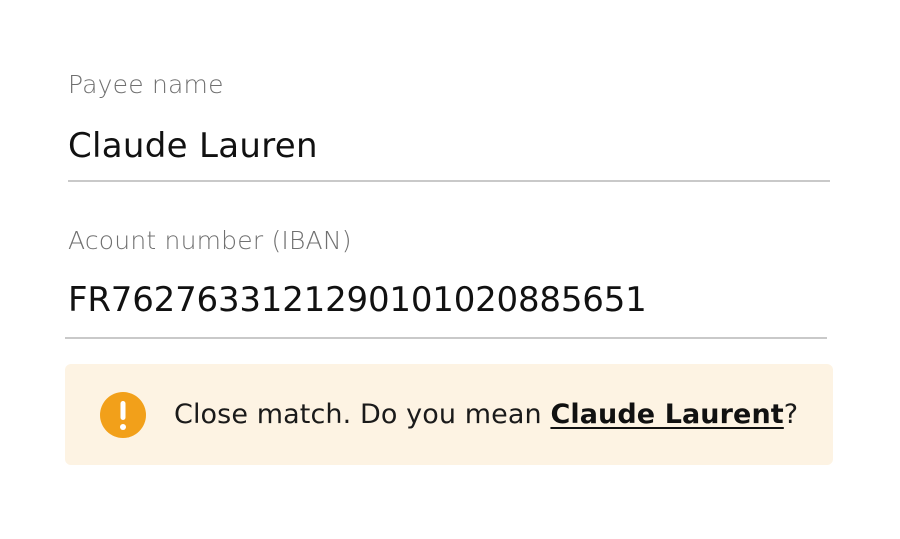 This screenshot has width=900, height=539. I want to click on alert-text: Close match. Do you mean Claude Laurent?, so click(486, 414).